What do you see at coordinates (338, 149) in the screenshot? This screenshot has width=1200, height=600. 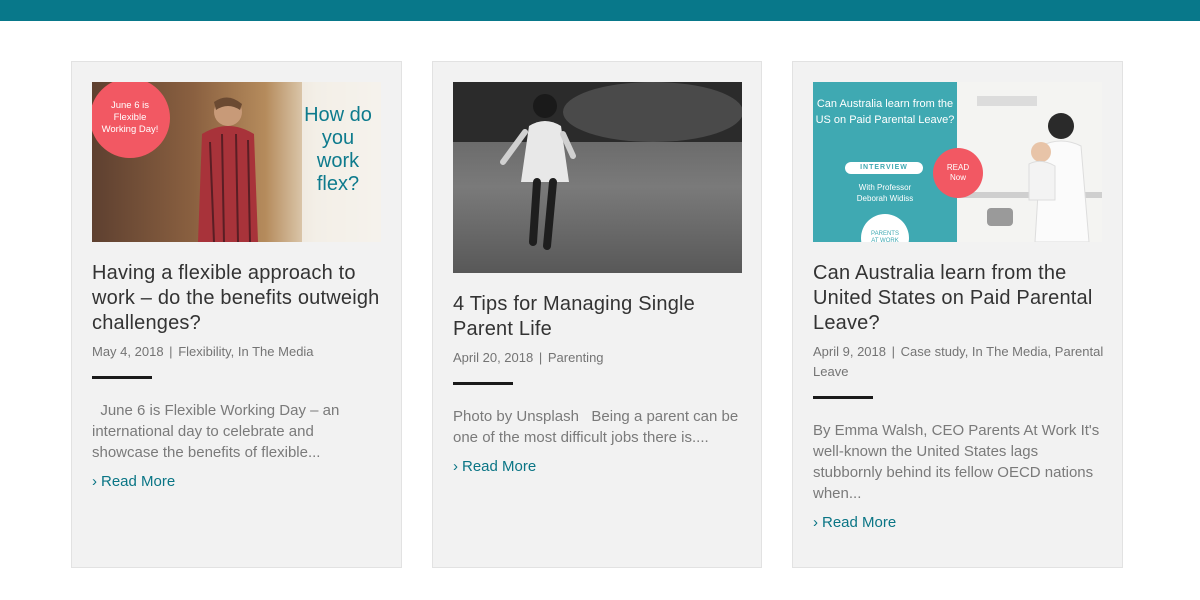 I see `image-headline: How do you work flex?` at bounding box center [338, 149].